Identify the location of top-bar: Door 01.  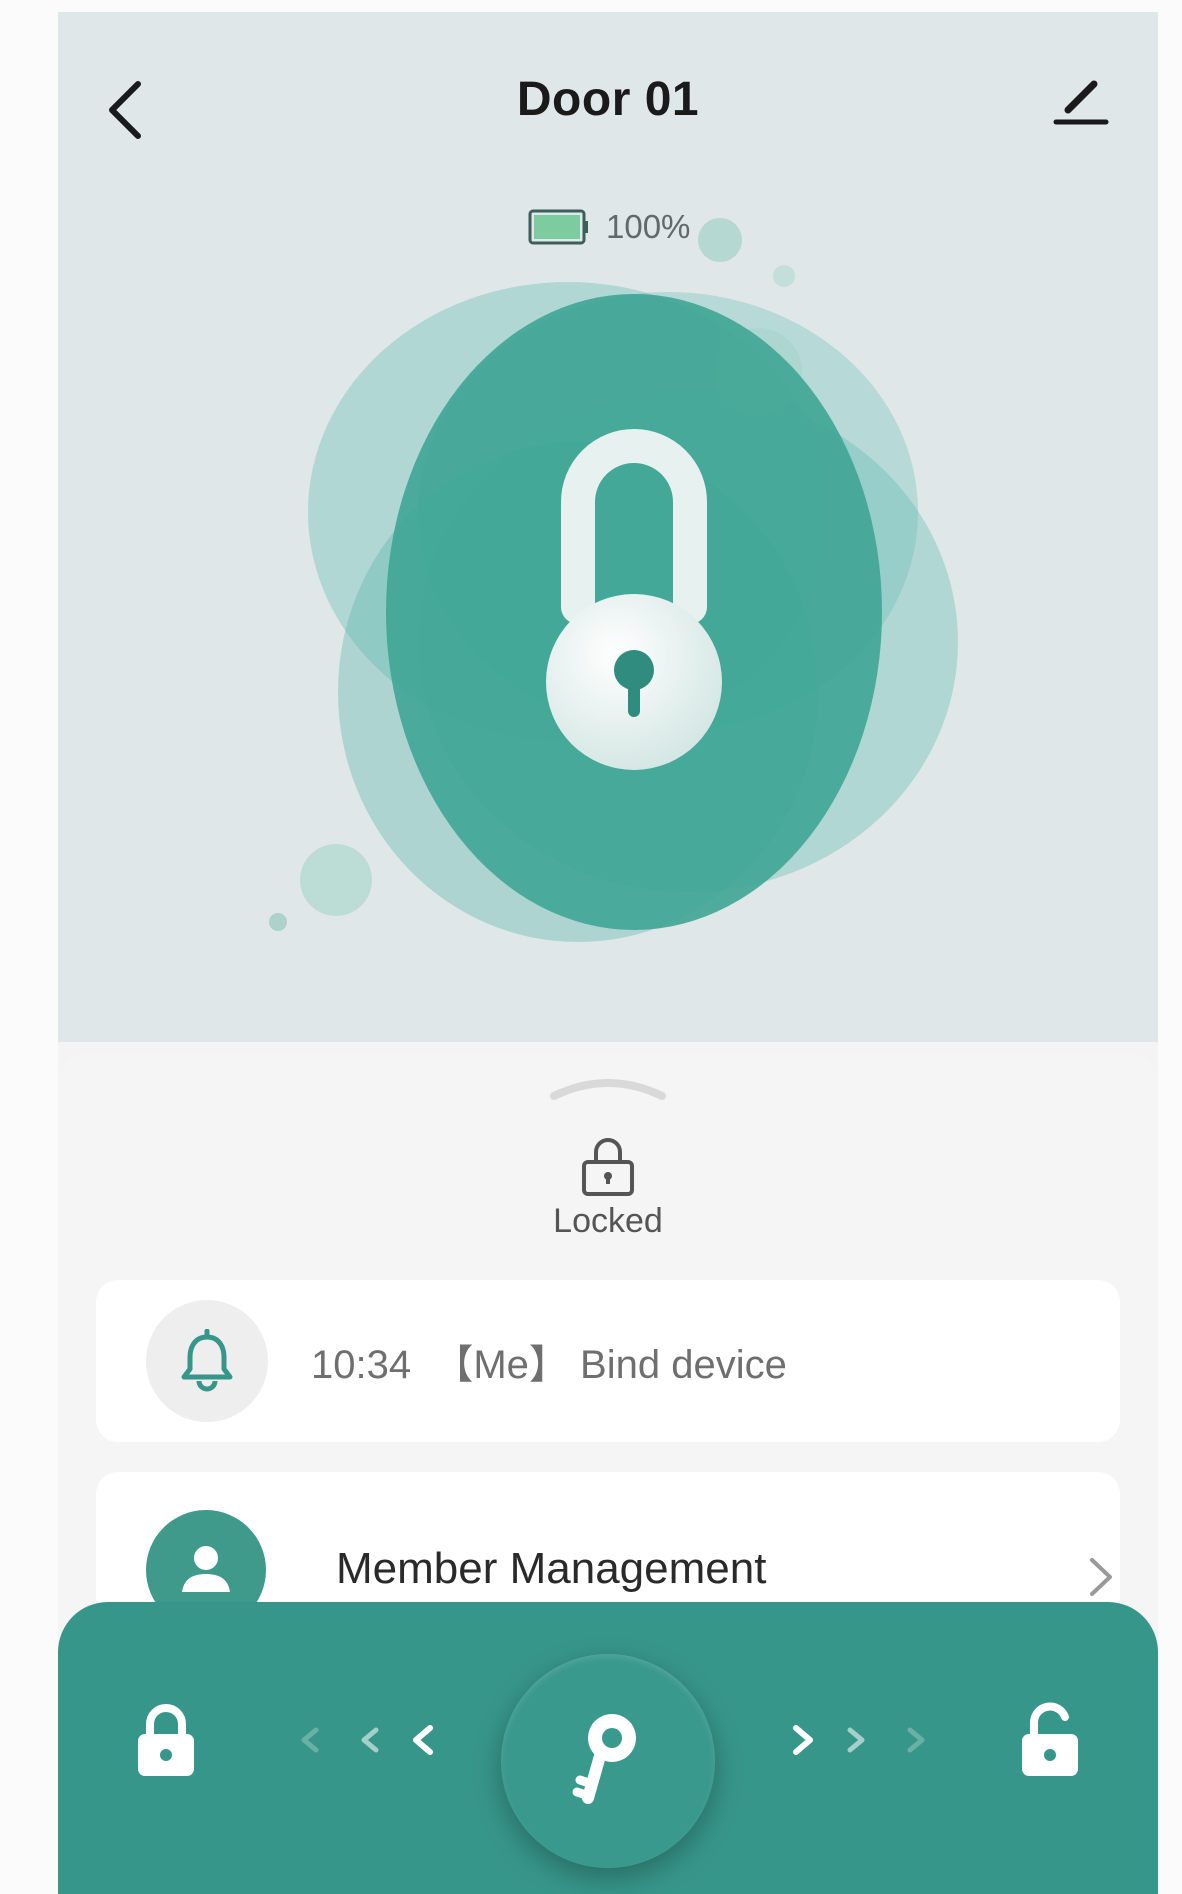
(608, 87).